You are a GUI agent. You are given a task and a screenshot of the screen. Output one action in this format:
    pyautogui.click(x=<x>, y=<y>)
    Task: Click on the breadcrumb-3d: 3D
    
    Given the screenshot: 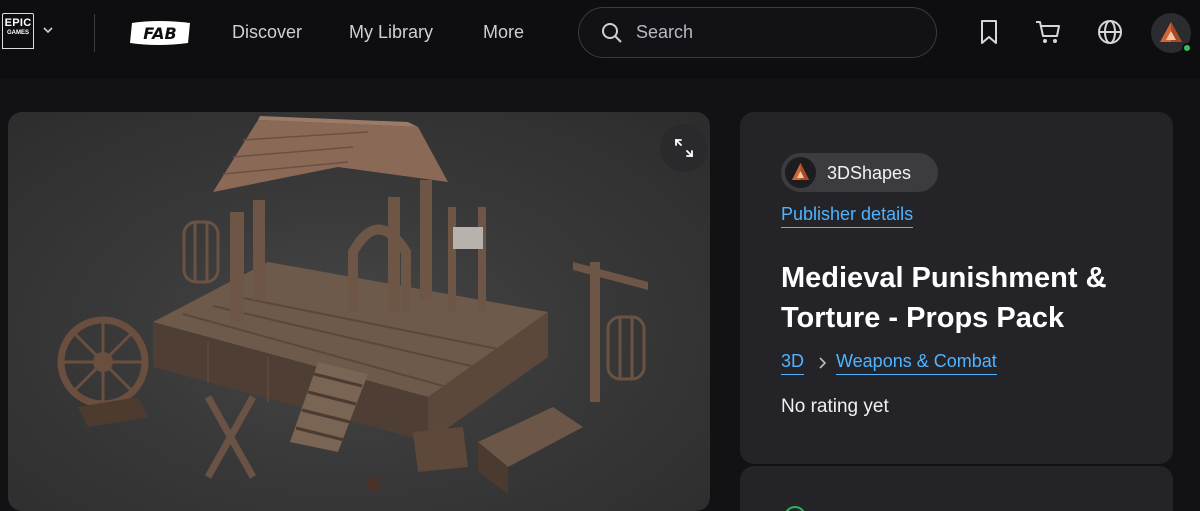 What is the action you would take?
    pyautogui.click(x=793, y=363)
    